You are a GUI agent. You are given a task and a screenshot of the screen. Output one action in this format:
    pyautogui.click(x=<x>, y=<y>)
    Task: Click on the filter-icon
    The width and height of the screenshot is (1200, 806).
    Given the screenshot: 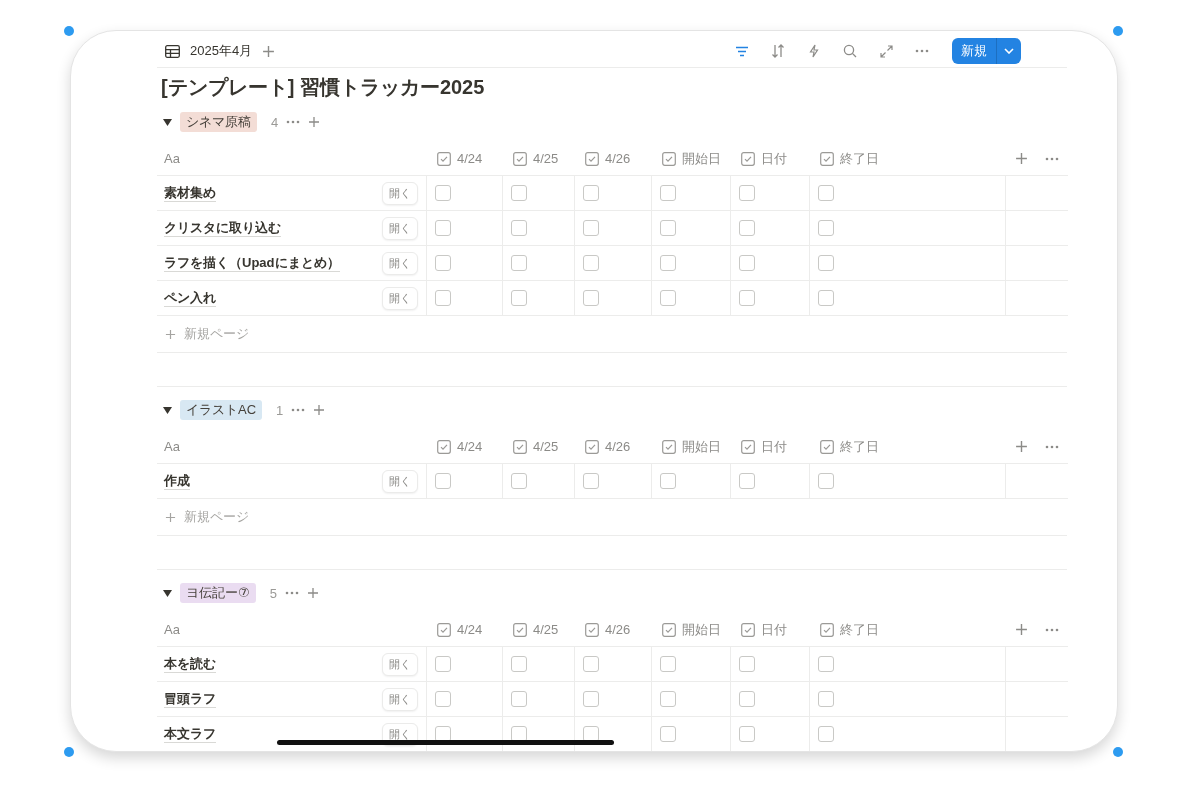 What is the action you would take?
    pyautogui.click(x=742, y=51)
    